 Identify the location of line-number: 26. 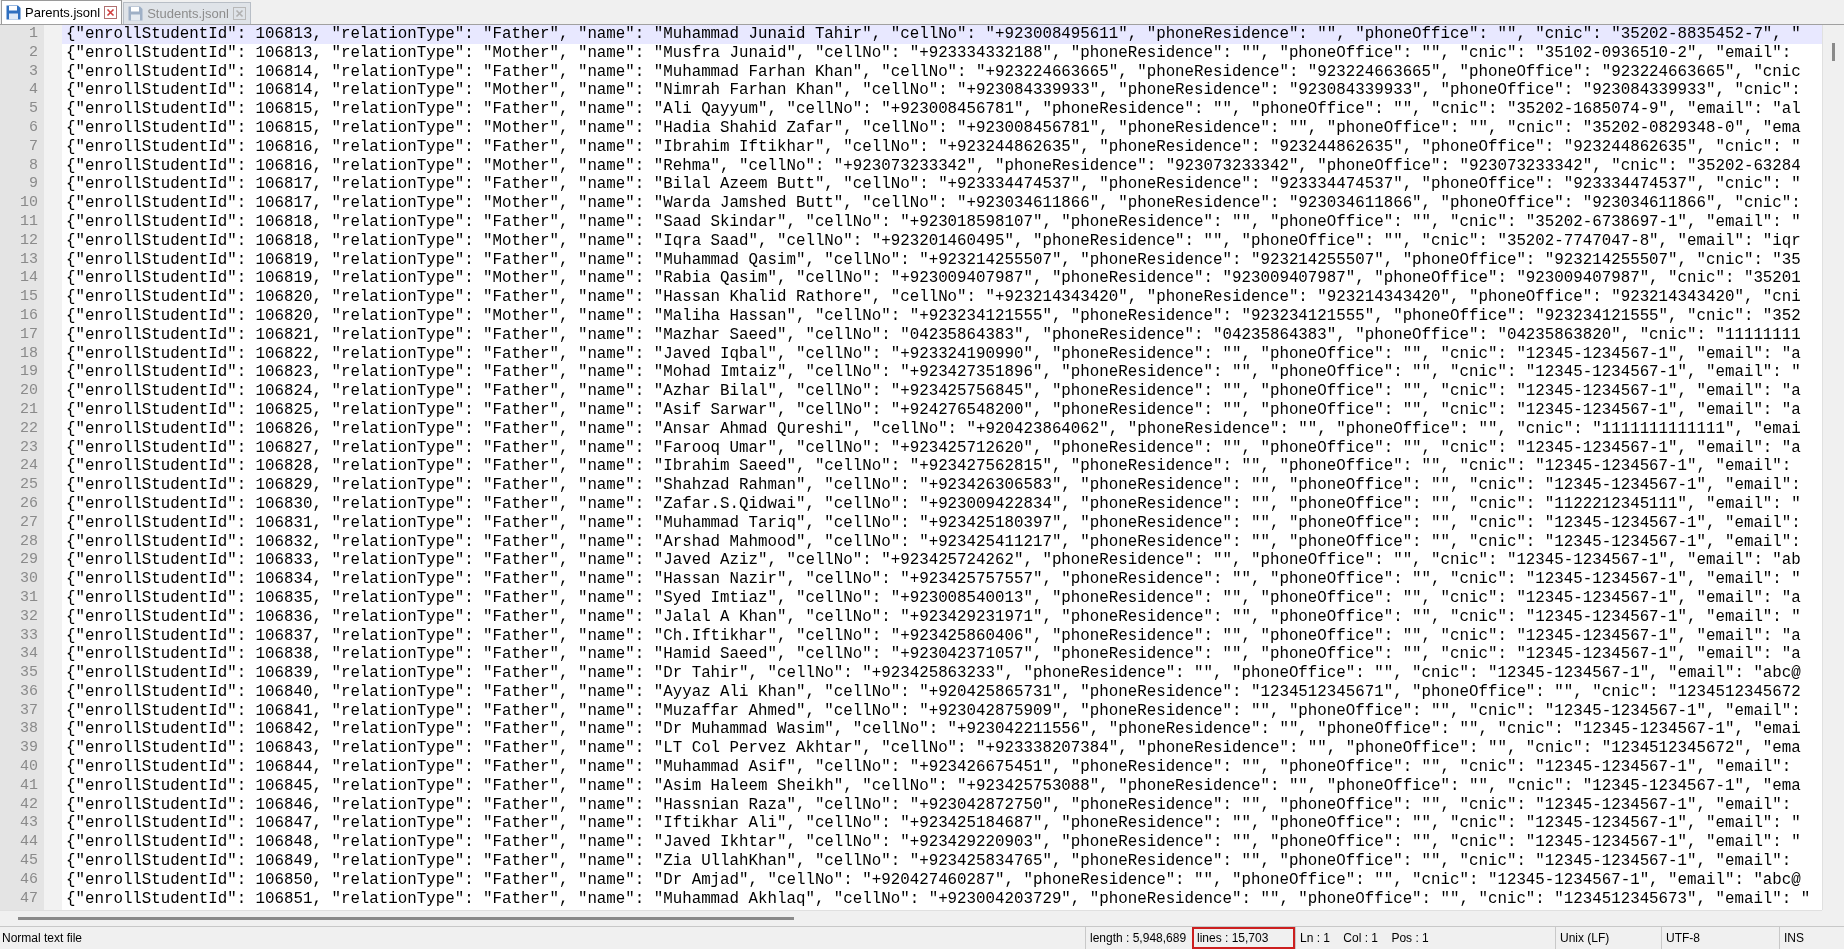
(29, 504).